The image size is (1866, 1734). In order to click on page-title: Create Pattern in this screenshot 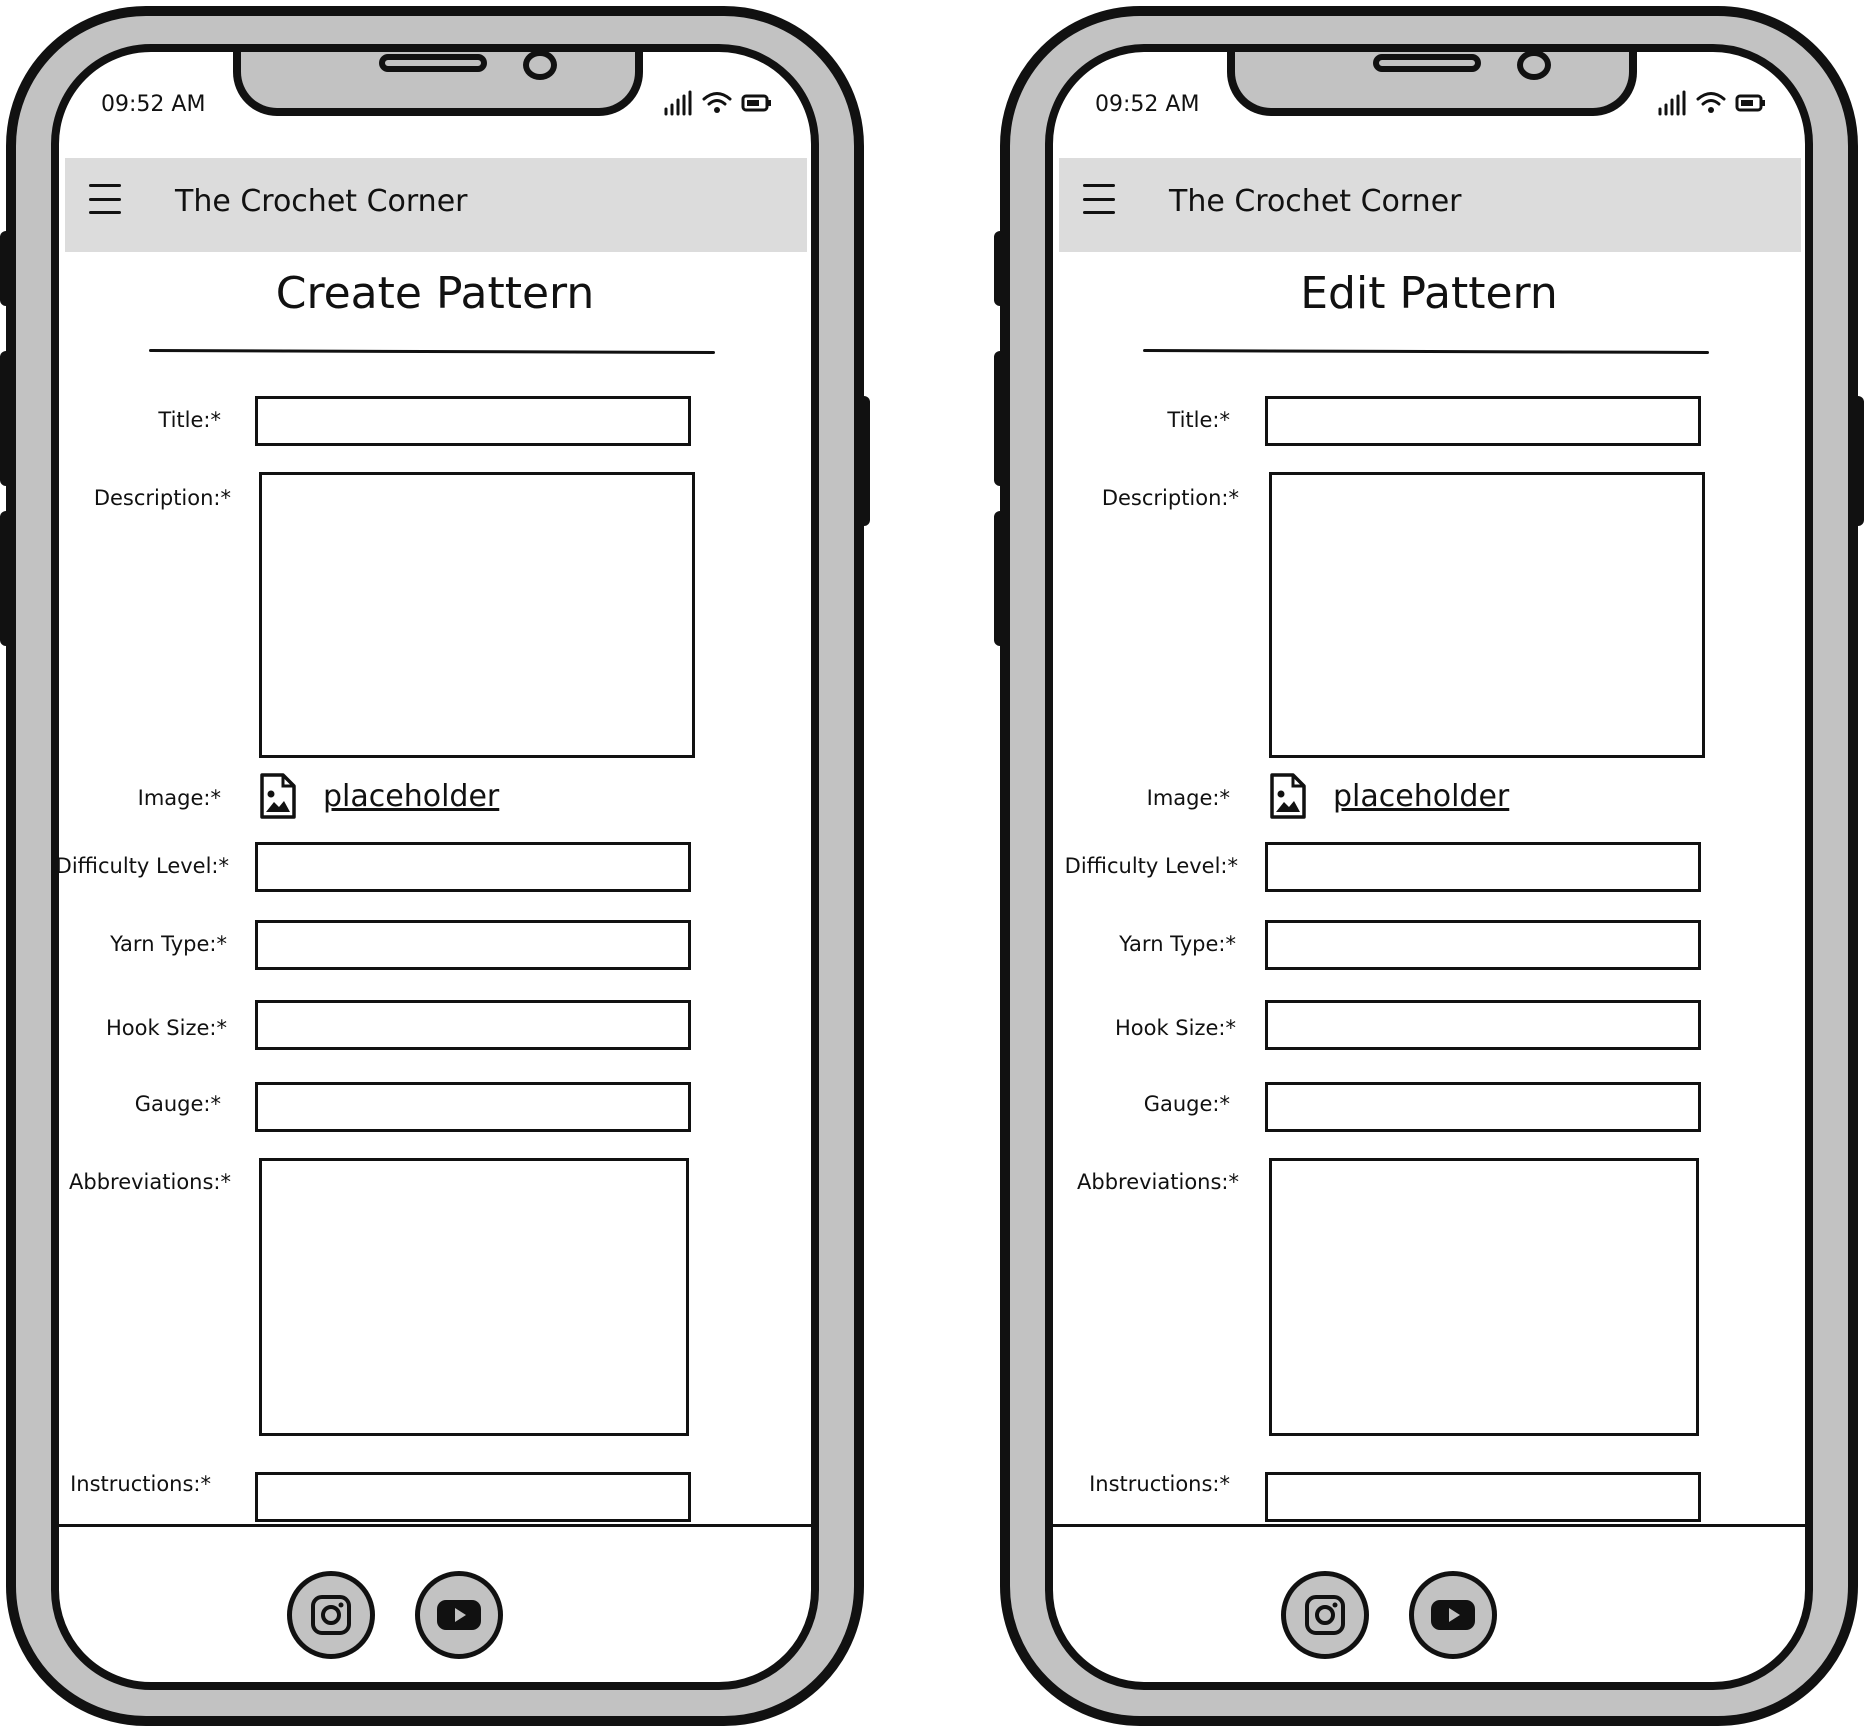, I will do `click(435, 293)`.